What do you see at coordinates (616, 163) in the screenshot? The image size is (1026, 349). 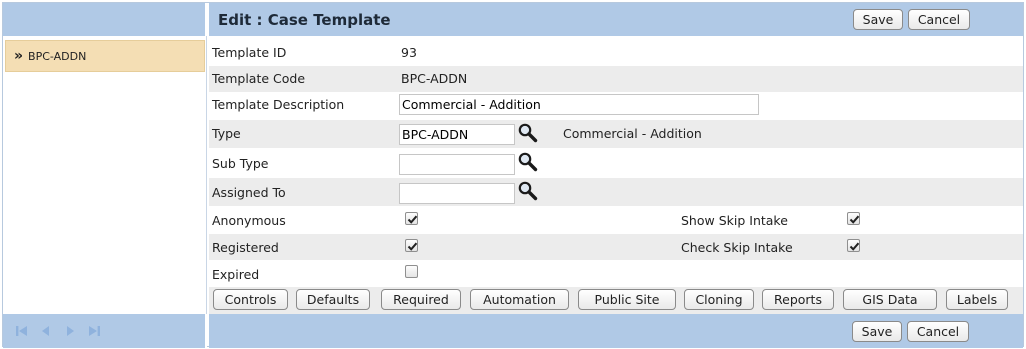 I see `row-sub-type: Sub Type` at bounding box center [616, 163].